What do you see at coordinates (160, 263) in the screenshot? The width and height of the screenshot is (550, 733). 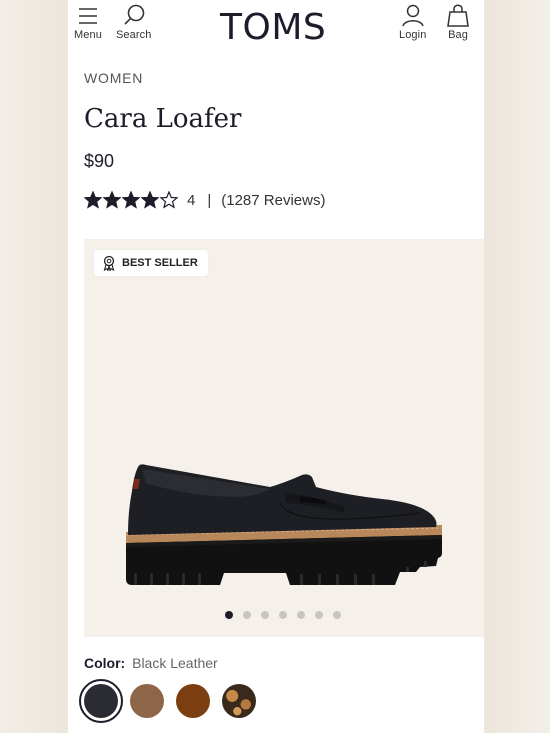 I see `best-seller-label: BEST SELLER` at bounding box center [160, 263].